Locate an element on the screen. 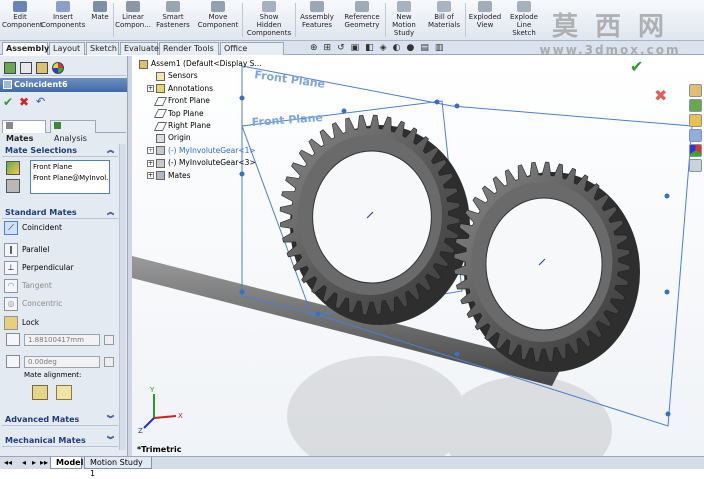 This screenshot has height=479, width=704. cancel-x-icon: ✖ is located at coordinates (24, 102).